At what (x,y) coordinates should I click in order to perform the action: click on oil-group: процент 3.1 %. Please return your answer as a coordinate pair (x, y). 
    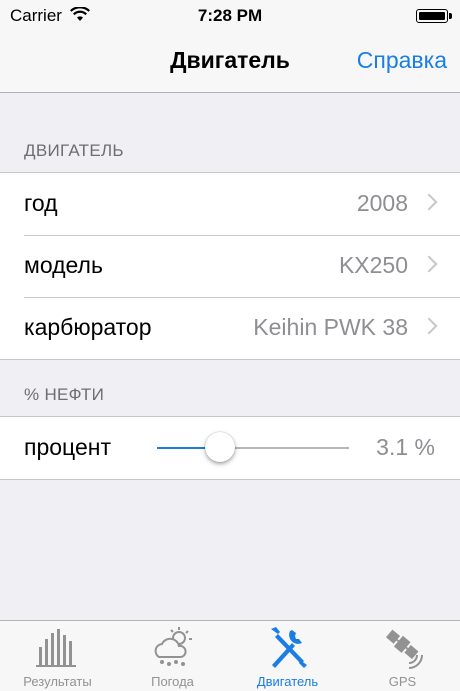
    Looking at the image, I should click on (230, 448).